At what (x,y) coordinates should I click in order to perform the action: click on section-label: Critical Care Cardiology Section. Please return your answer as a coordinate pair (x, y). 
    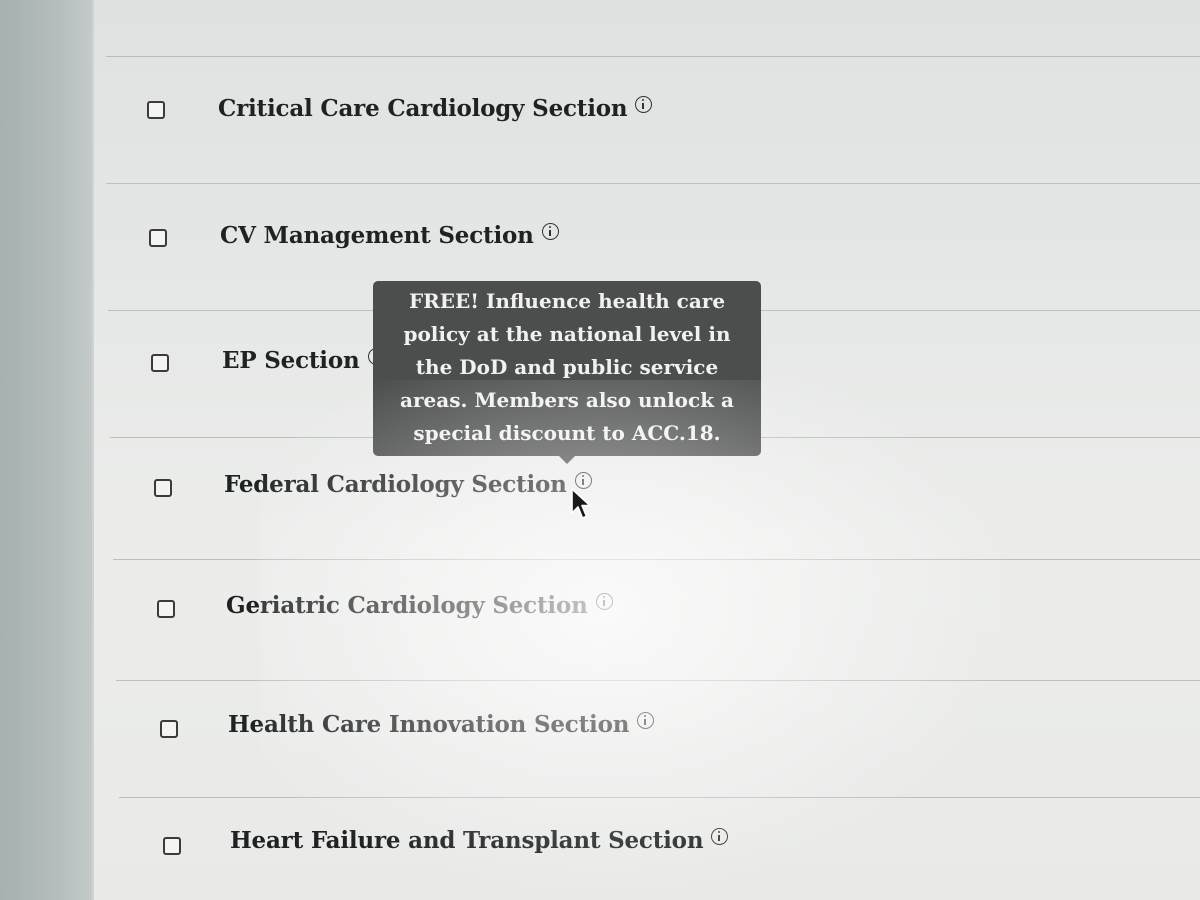
    Looking at the image, I should click on (435, 108).